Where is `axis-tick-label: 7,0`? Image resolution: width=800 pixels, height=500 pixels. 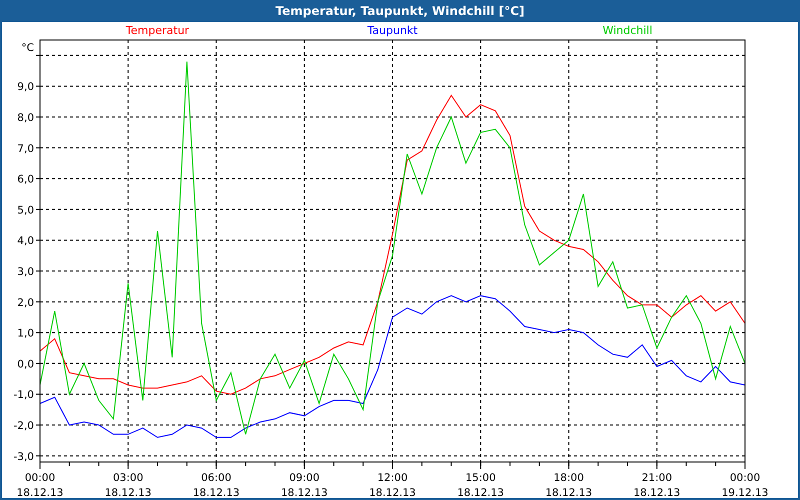 axis-tick-label: 7,0 is located at coordinates (25, 148).